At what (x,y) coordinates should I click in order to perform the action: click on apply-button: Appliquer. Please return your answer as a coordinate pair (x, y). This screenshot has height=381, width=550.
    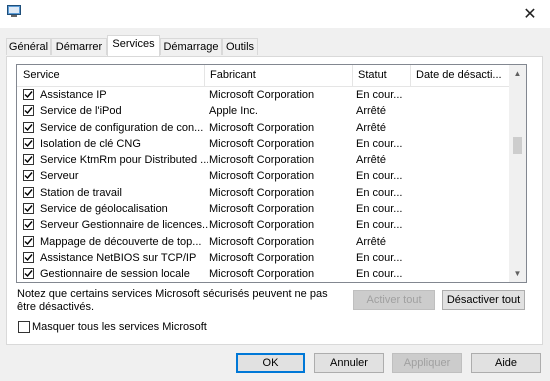
    Looking at the image, I should click on (427, 363).